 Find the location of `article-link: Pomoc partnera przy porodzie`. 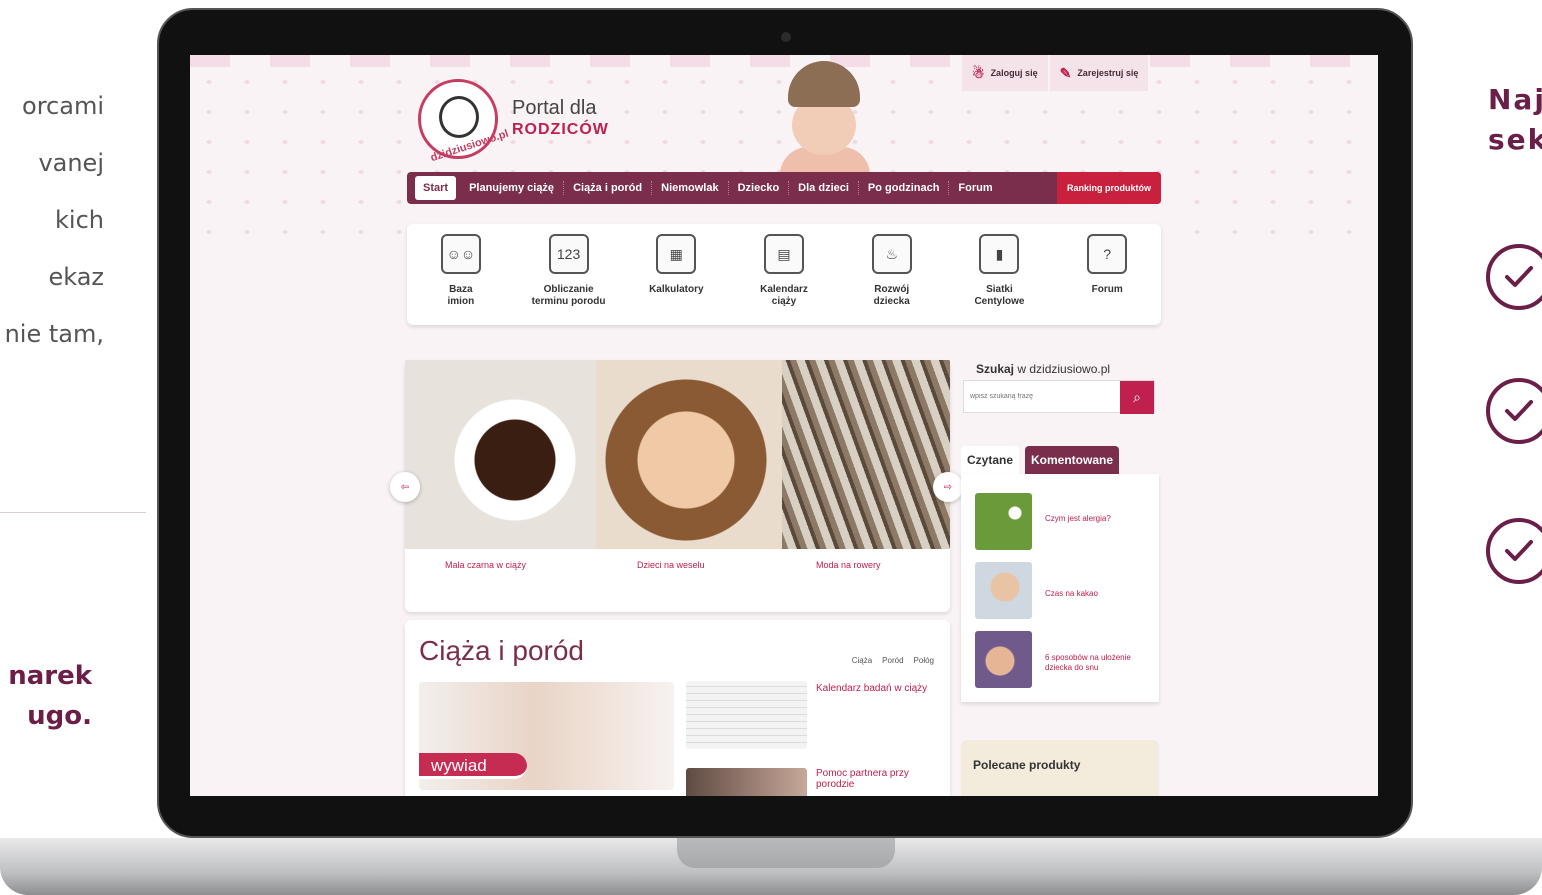

article-link: Pomoc partnera przy porodzie is located at coordinates (871, 779).